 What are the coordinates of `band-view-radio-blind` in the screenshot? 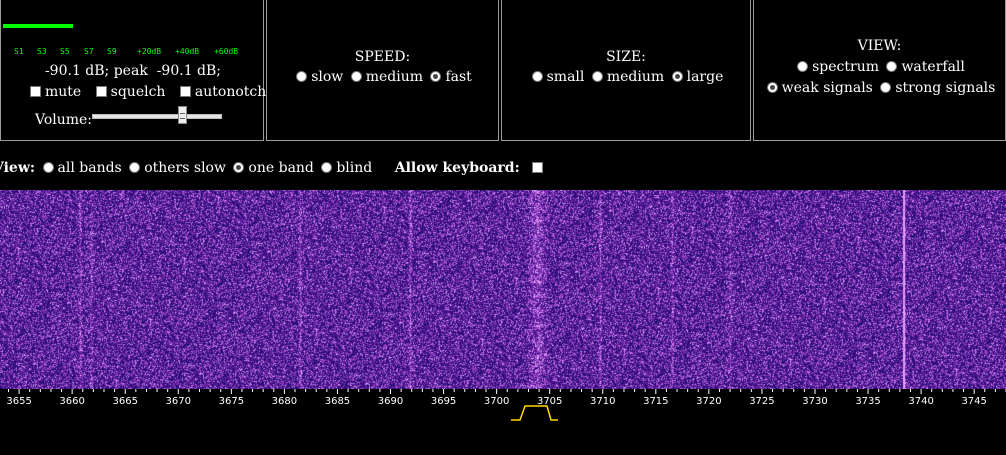 It's located at (327, 167).